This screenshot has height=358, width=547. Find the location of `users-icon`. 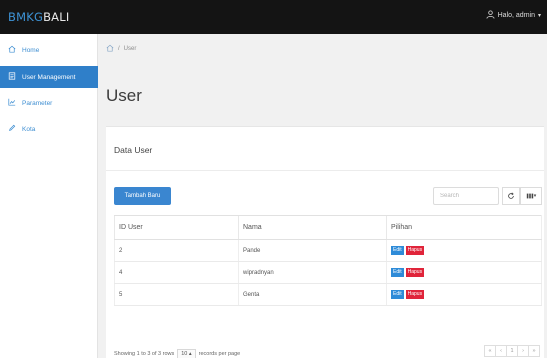

users-icon is located at coordinates (12, 77).